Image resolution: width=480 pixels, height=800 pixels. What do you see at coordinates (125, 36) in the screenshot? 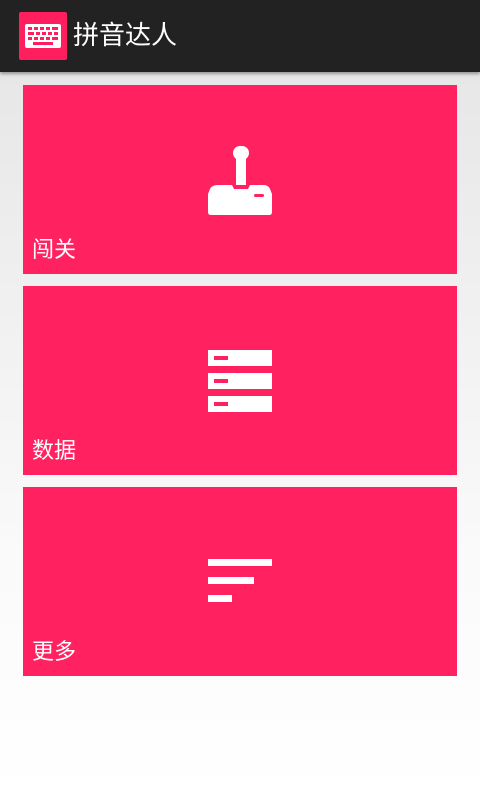
I see `app-title: 拼音达人` at bounding box center [125, 36].